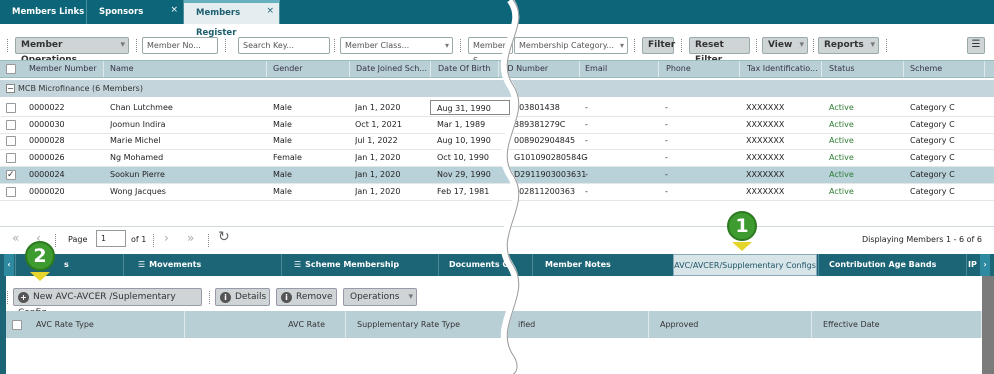 The height and width of the screenshot is (374, 994). I want to click on tab-label: IP, so click(972, 264).